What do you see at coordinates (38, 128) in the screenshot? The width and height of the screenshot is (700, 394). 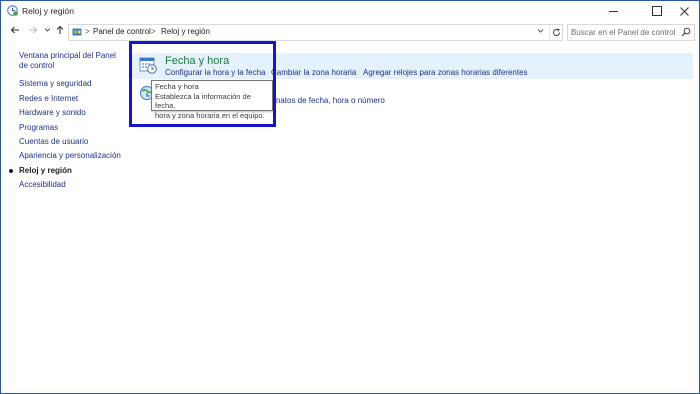 I see `sidebar-item-programas: Programas` at bounding box center [38, 128].